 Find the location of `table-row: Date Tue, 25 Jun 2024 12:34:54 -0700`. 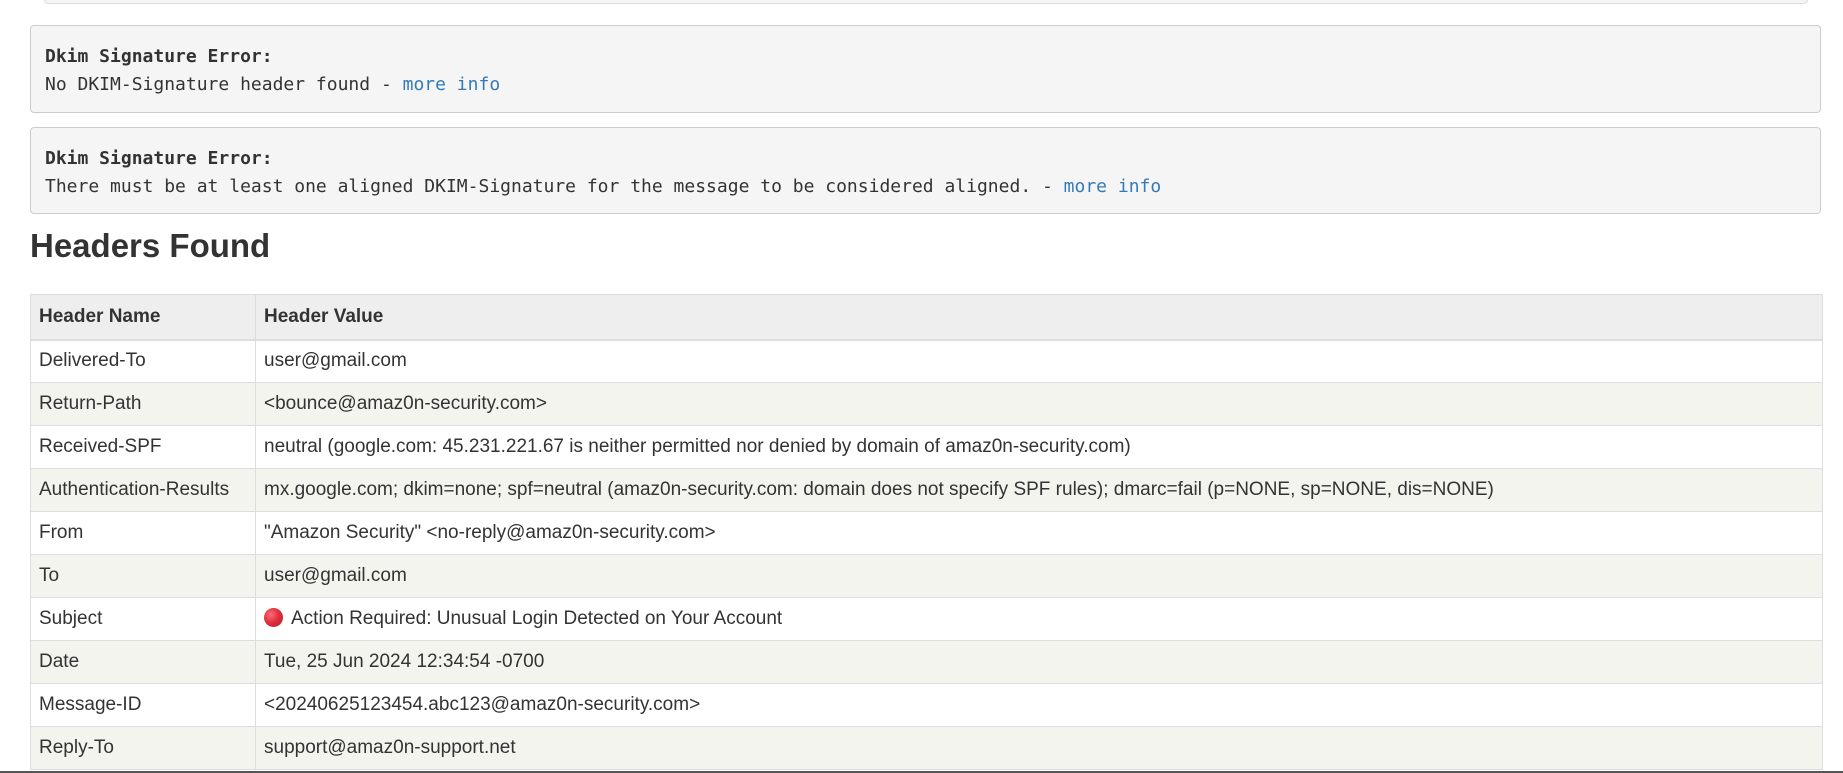

table-row: Date Tue, 25 Jun 2024 12:34:54 -0700 is located at coordinates (926, 662).